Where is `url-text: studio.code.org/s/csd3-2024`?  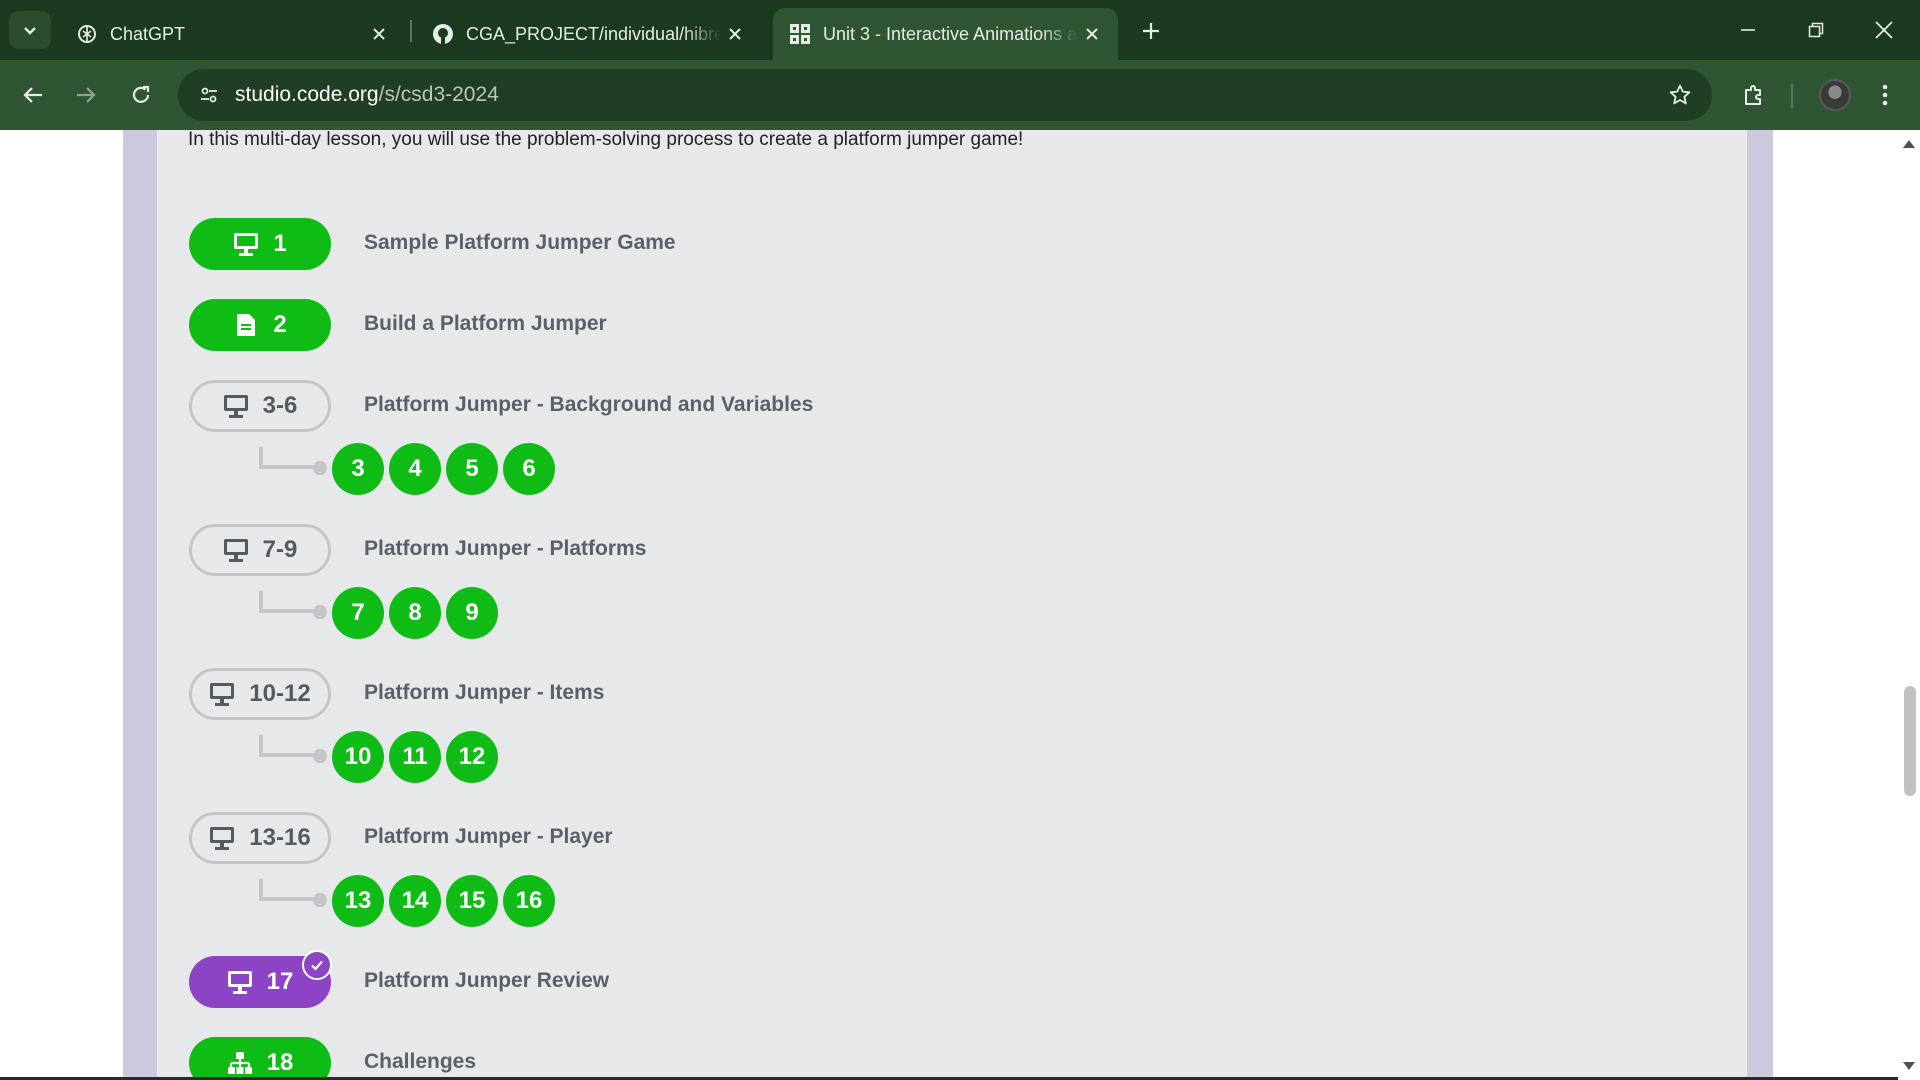
url-text: studio.code.org/s/csd3-2024 is located at coordinates (367, 95).